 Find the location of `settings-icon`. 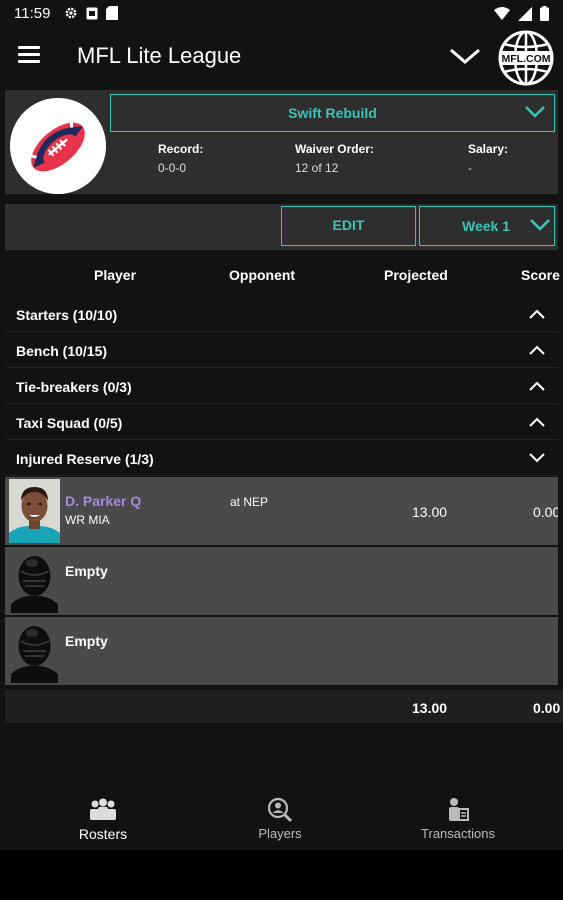

settings-icon is located at coordinates (71, 13).